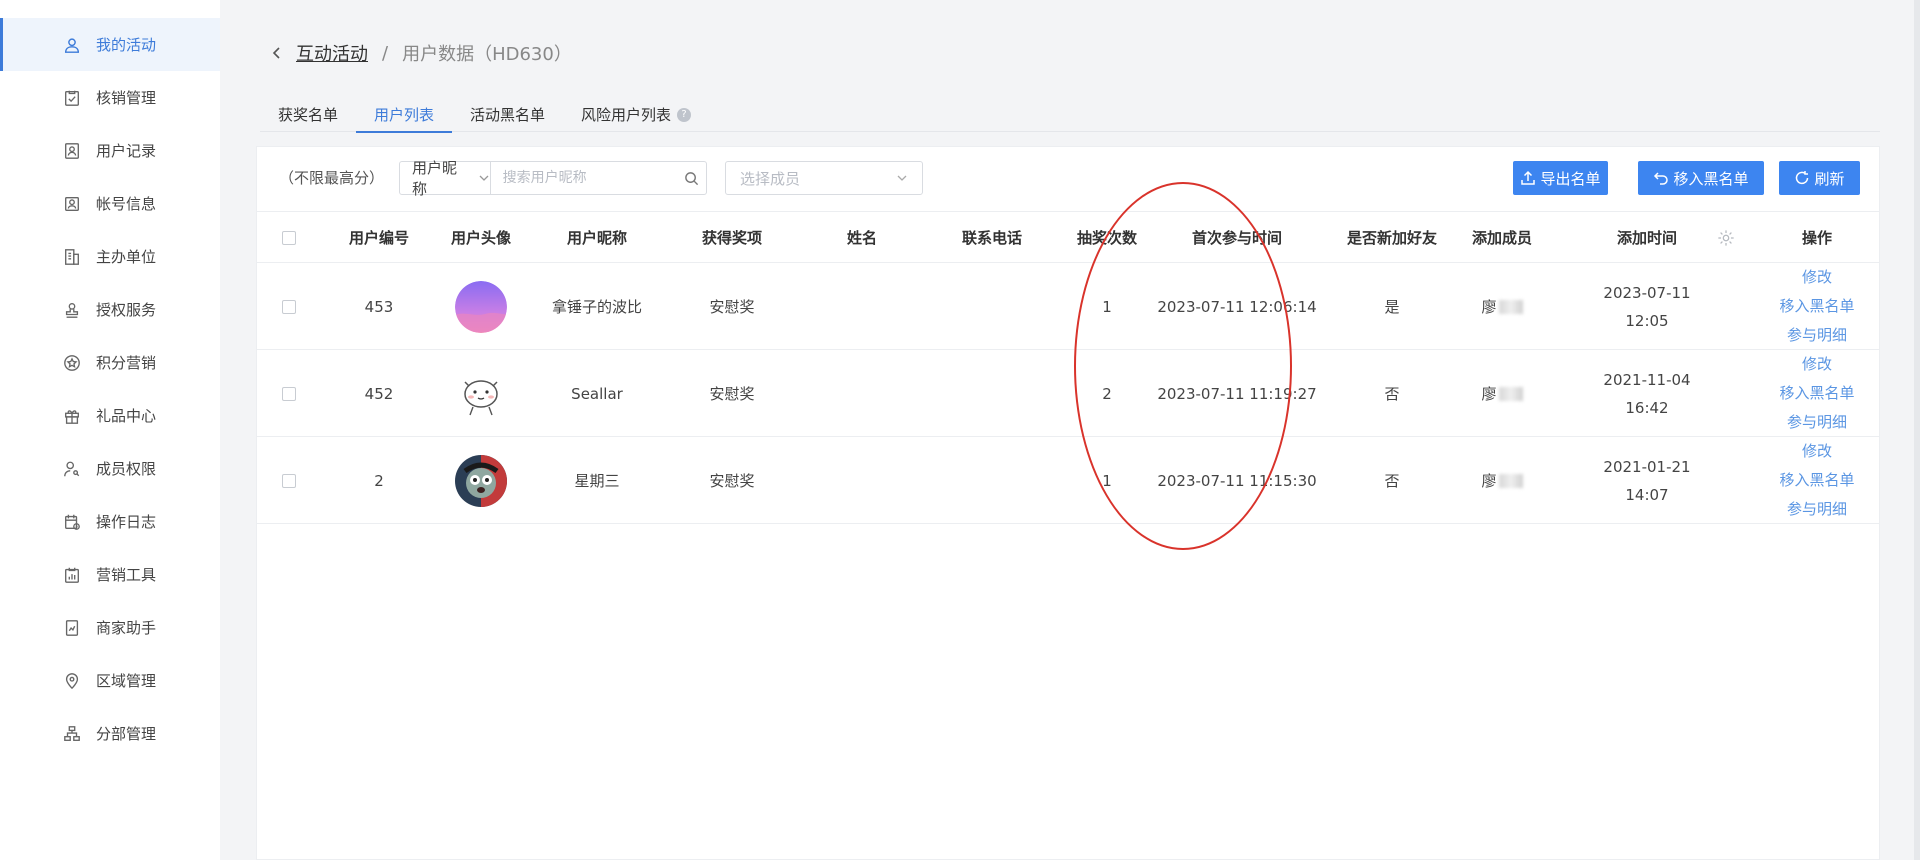 The image size is (1920, 860). What do you see at coordinates (597, 238) in the screenshot?
I see `column-header: 用户昵称` at bounding box center [597, 238].